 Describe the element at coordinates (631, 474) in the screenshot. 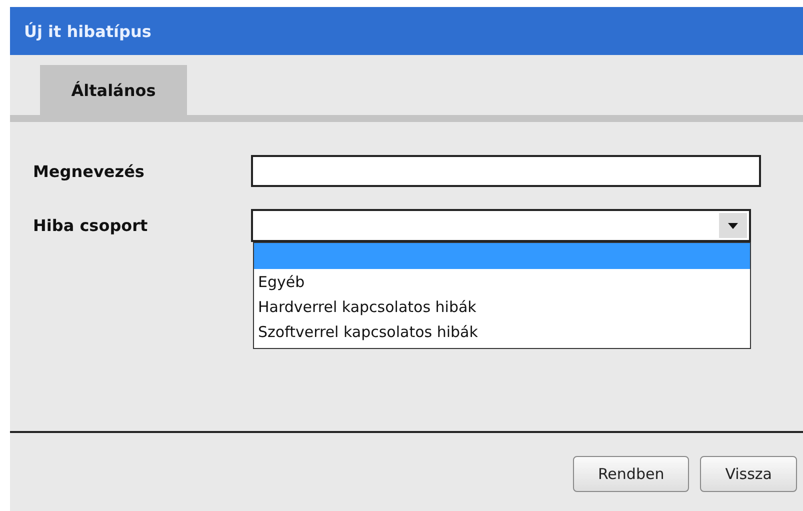

I see `ok-button: Rendben` at that location.